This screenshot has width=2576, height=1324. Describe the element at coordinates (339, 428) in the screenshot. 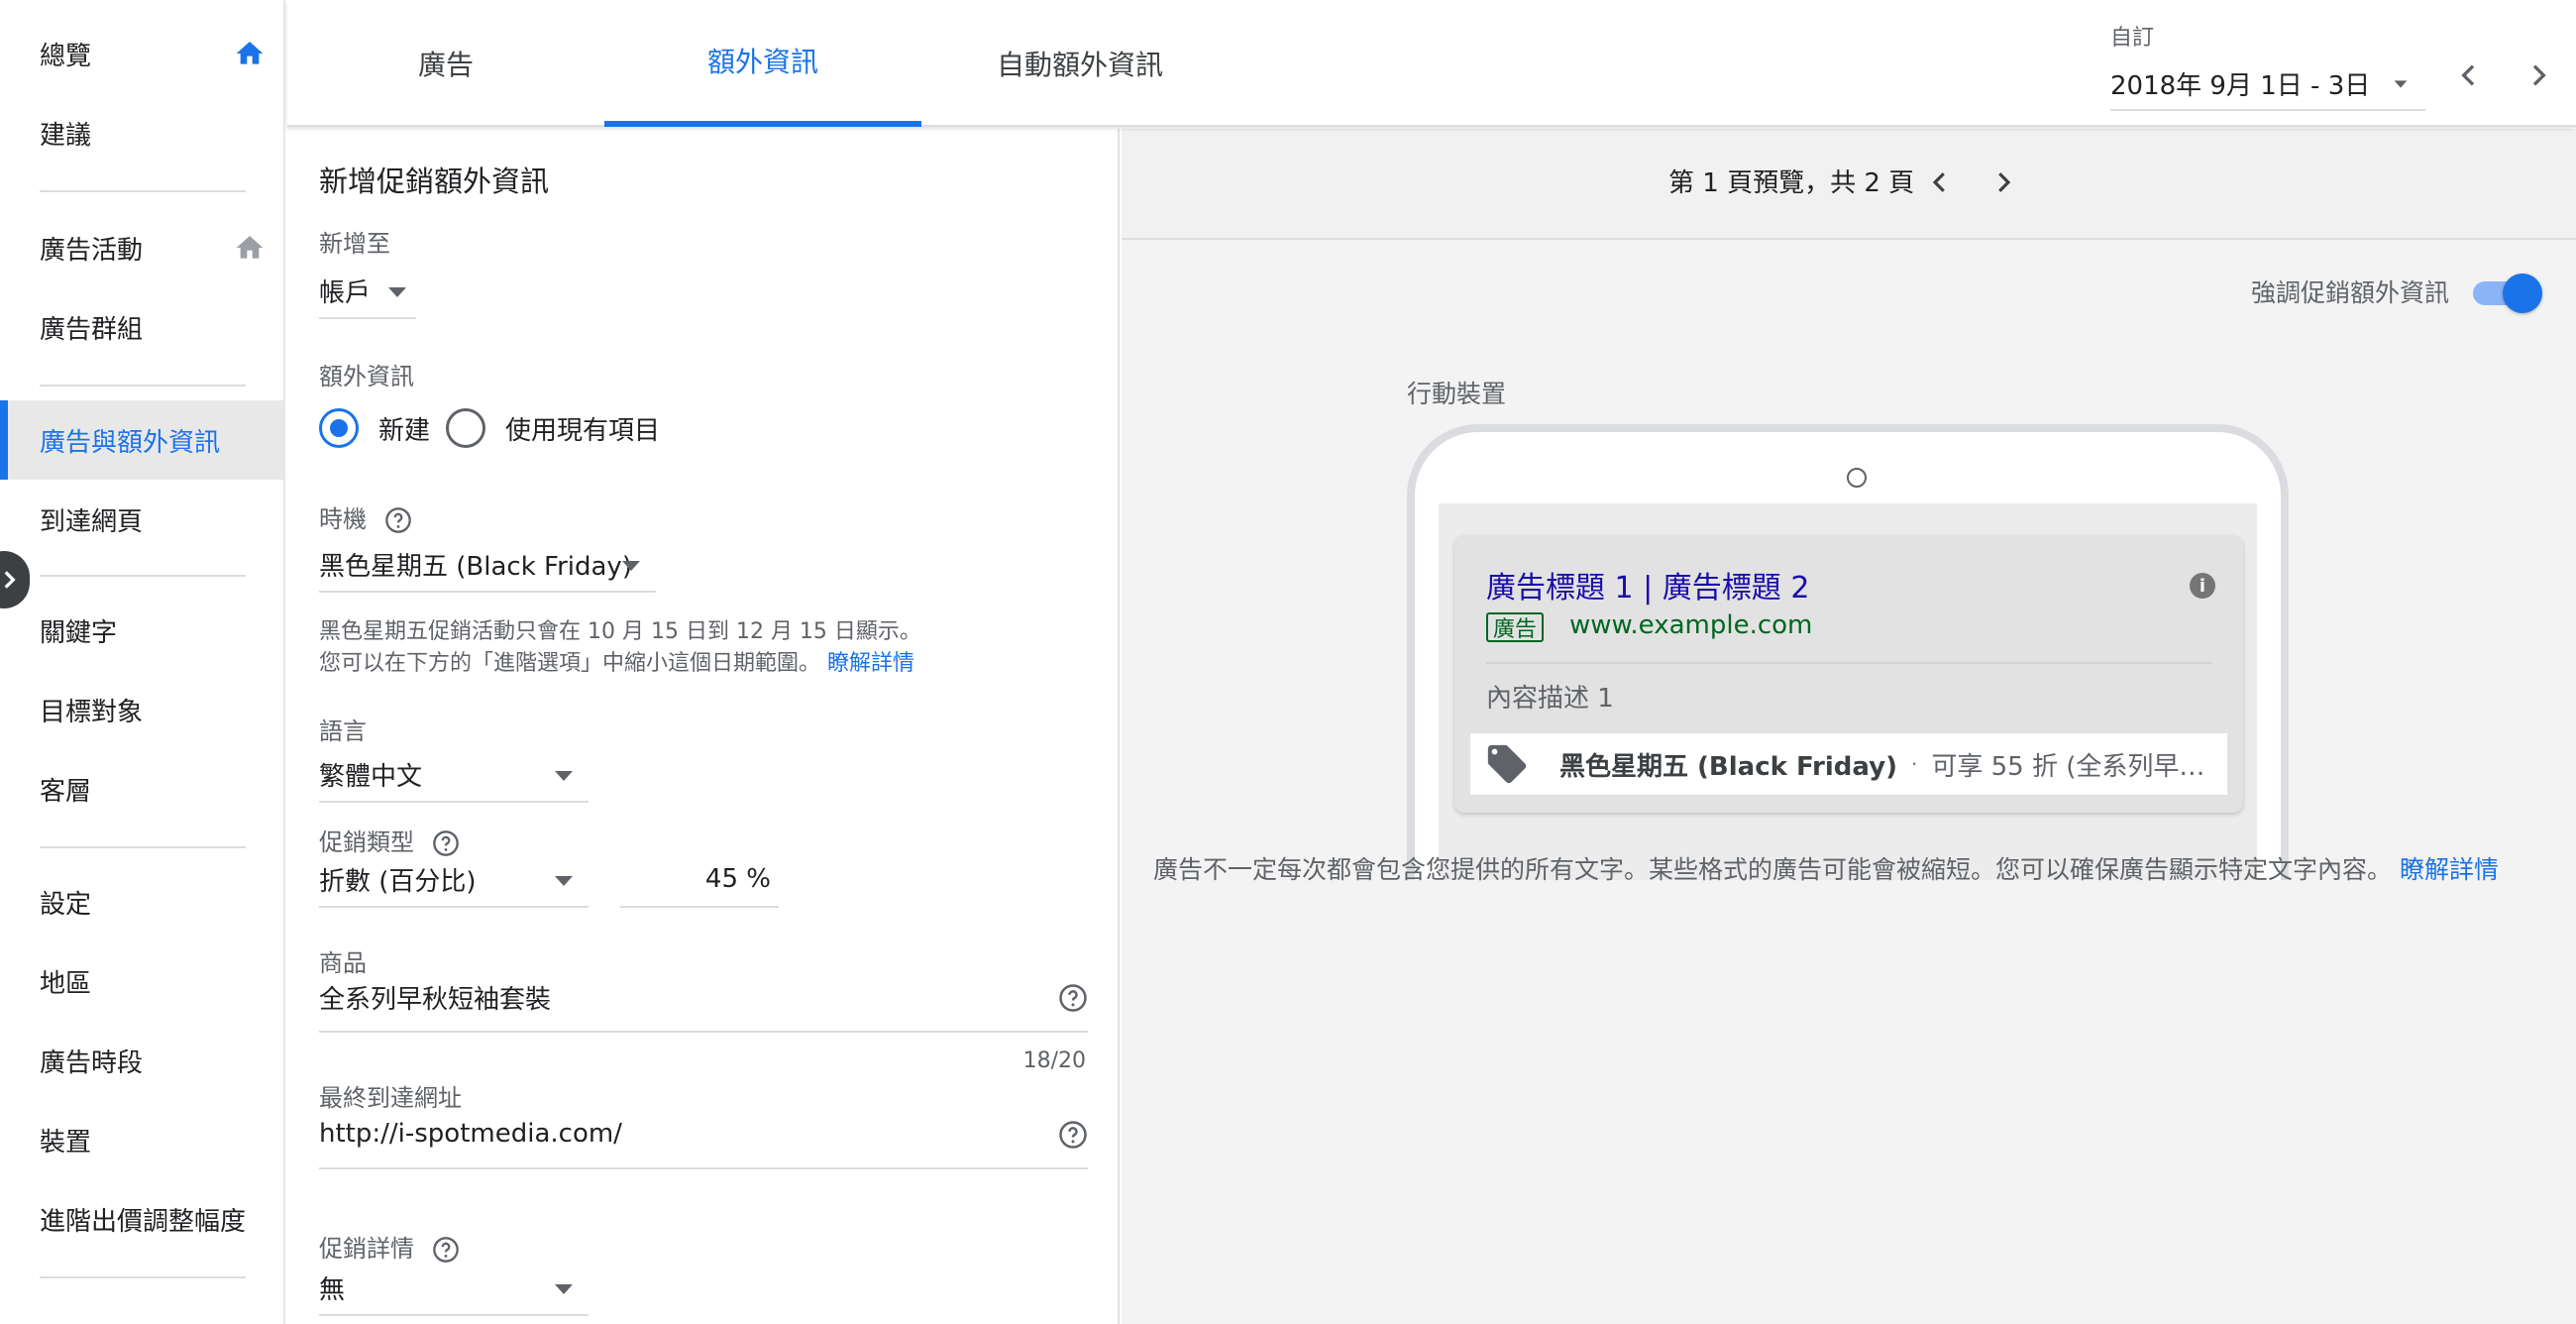

I see `radio-new` at that location.